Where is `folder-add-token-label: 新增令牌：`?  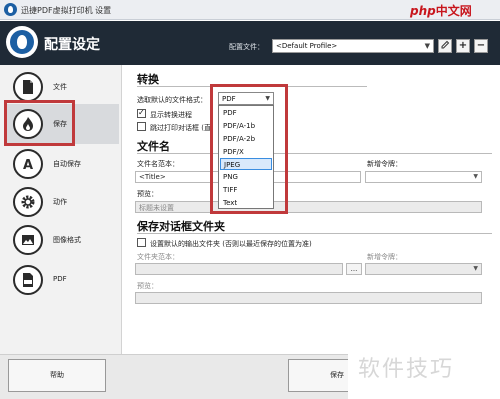
folder-add-token-label: 新增令牌： is located at coordinates (384, 257).